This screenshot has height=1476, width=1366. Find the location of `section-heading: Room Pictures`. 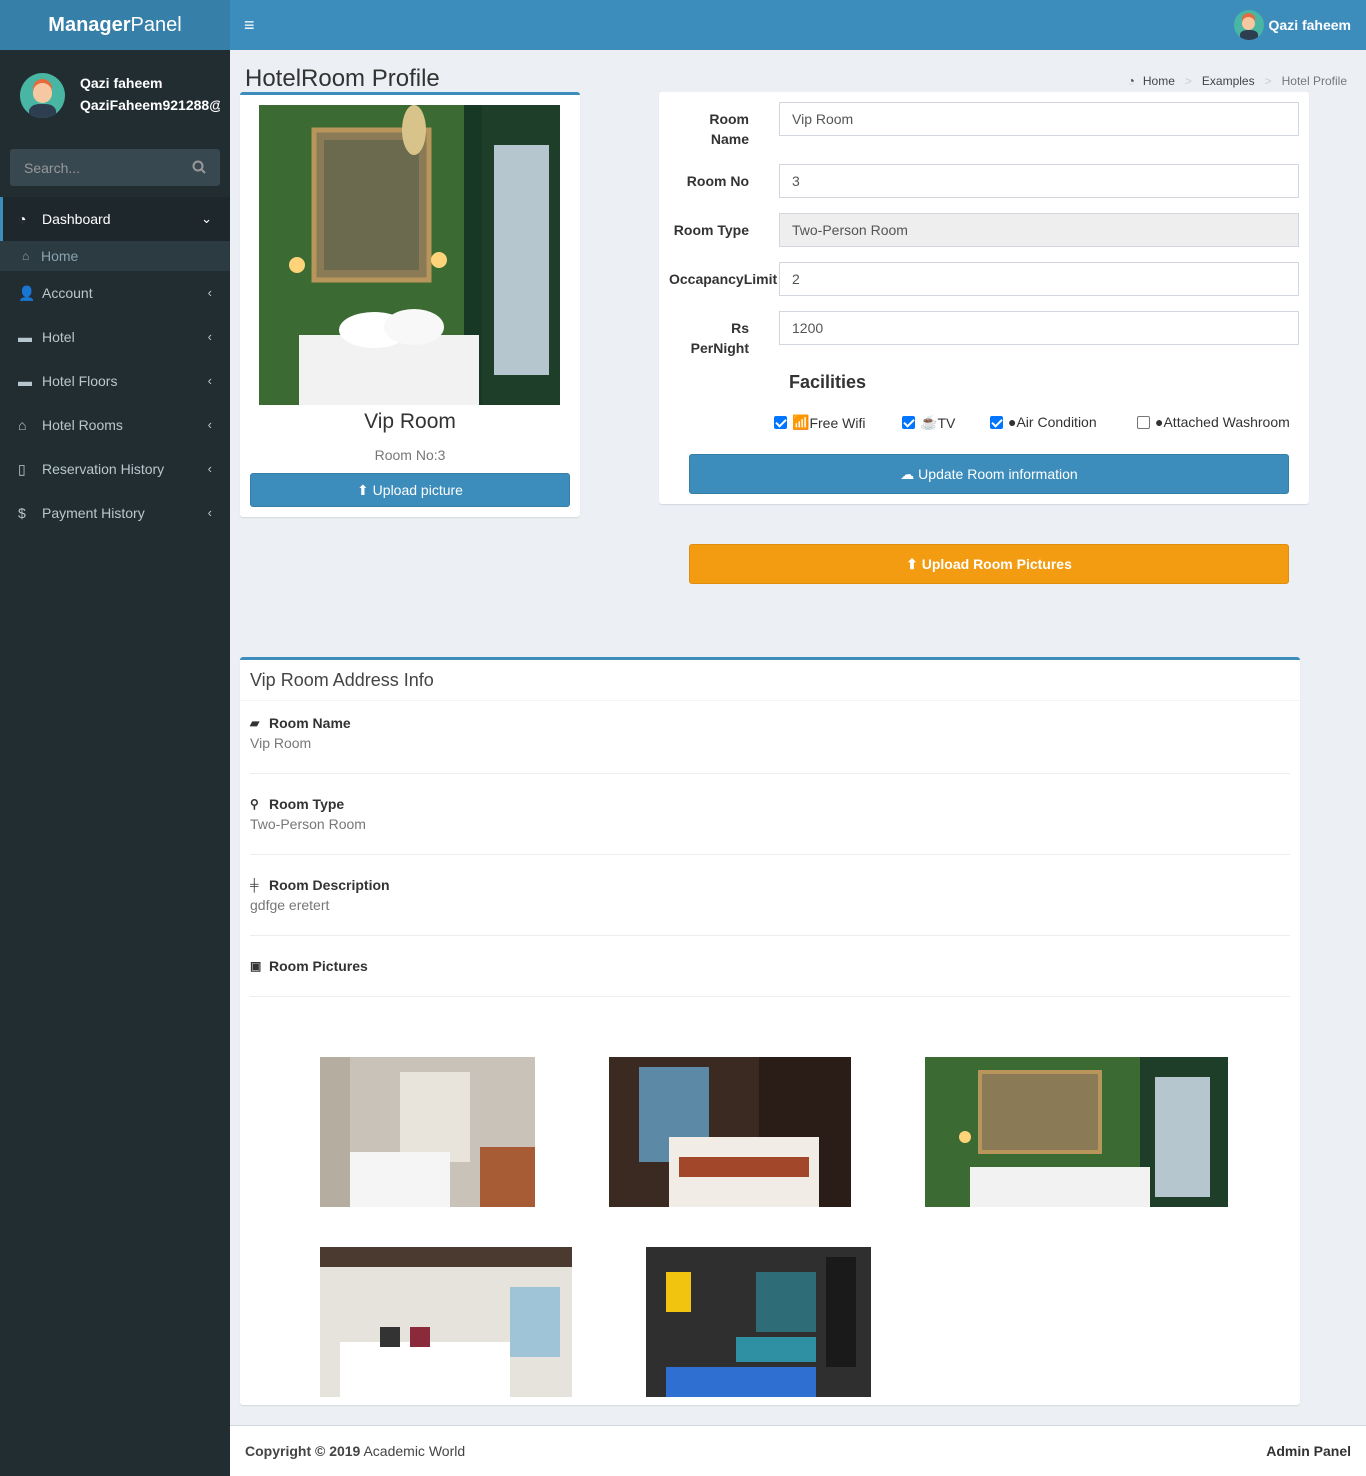

section-heading: Room Pictures is located at coordinates (318, 966).